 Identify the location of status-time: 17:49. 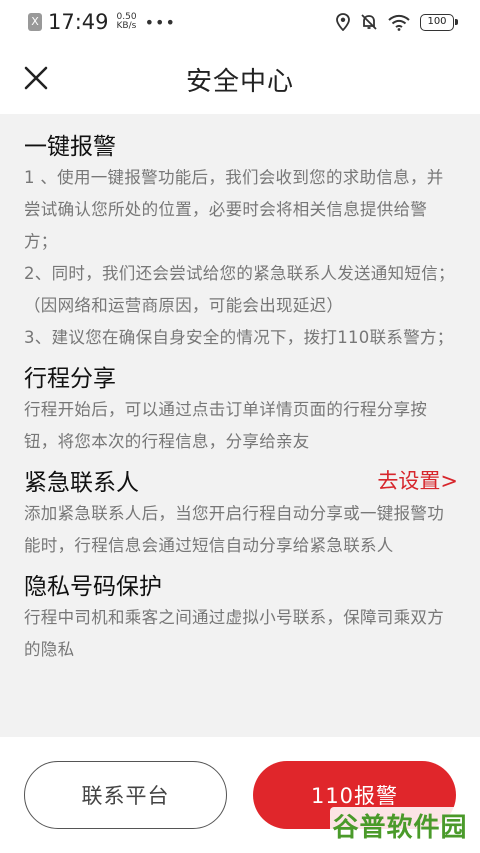
(78, 22).